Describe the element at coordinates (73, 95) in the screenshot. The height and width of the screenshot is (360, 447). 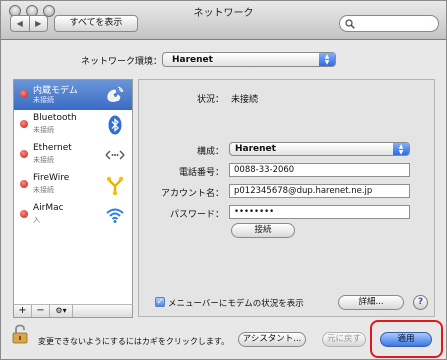
I see `service-item-internal-modem: 内蔵モデム 未接続` at that location.